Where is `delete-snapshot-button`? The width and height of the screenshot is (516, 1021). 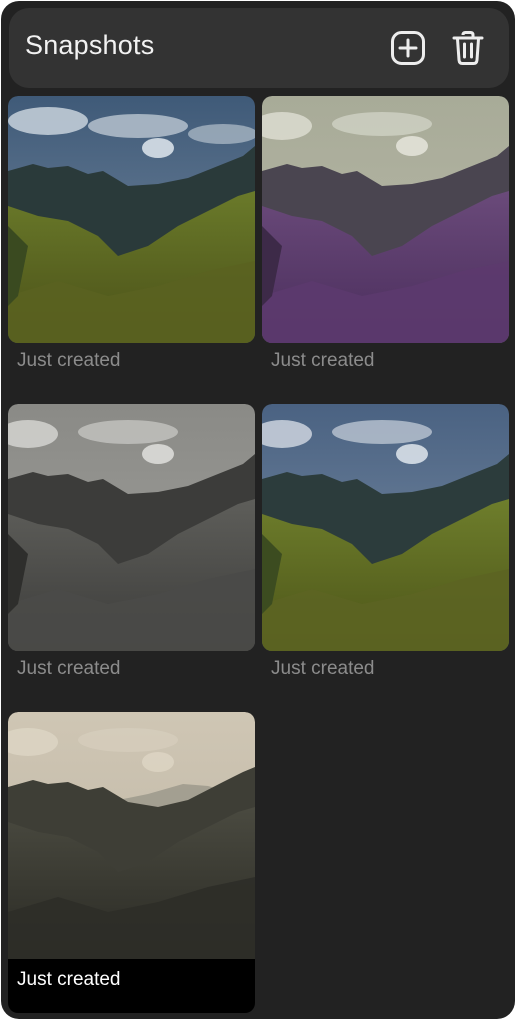
delete-snapshot-button is located at coordinates (468, 48).